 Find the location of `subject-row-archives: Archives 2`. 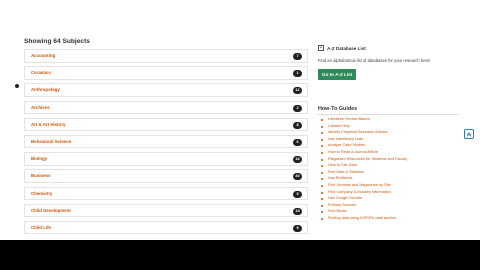

subject-row-archives: Archives 2 is located at coordinates (166, 107).